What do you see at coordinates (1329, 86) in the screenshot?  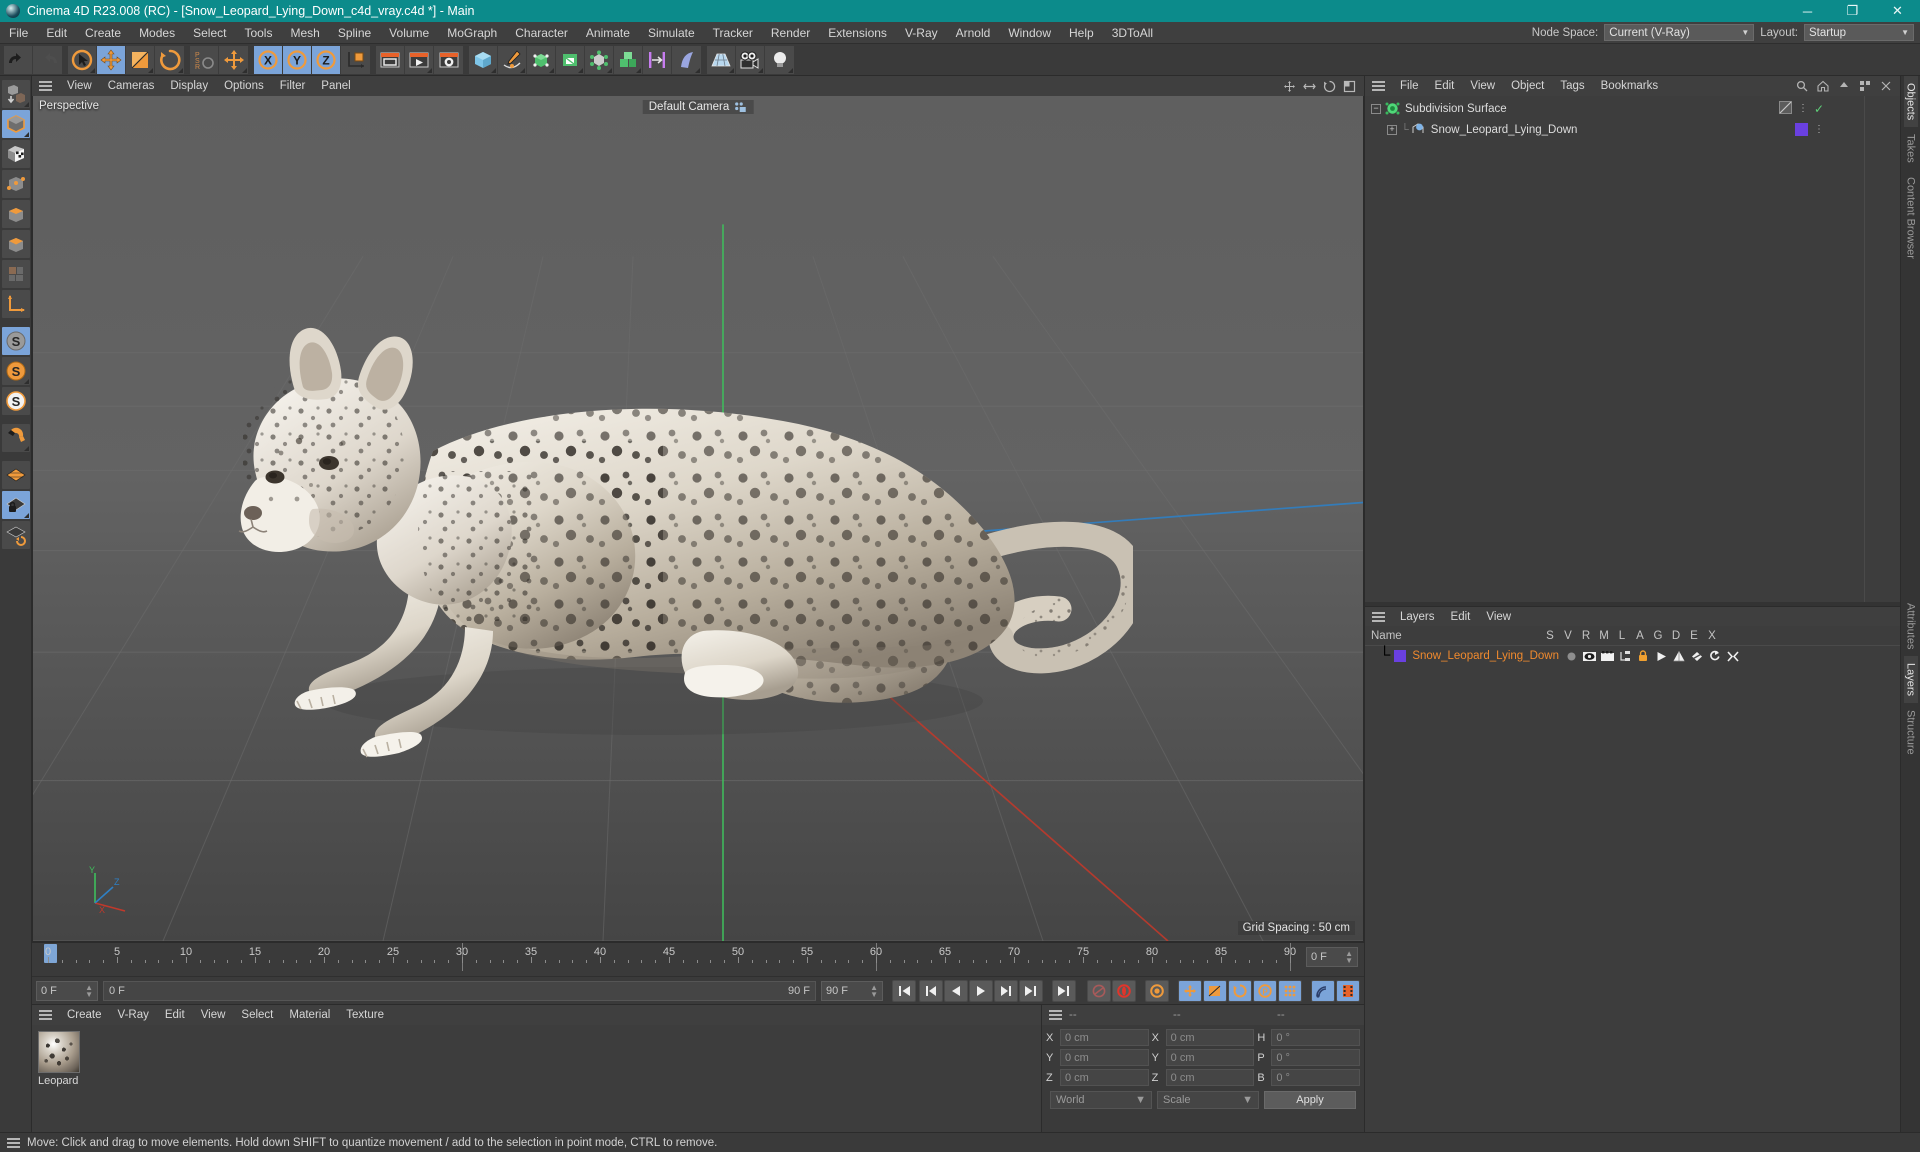 I see `viewport-rotate-icon` at bounding box center [1329, 86].